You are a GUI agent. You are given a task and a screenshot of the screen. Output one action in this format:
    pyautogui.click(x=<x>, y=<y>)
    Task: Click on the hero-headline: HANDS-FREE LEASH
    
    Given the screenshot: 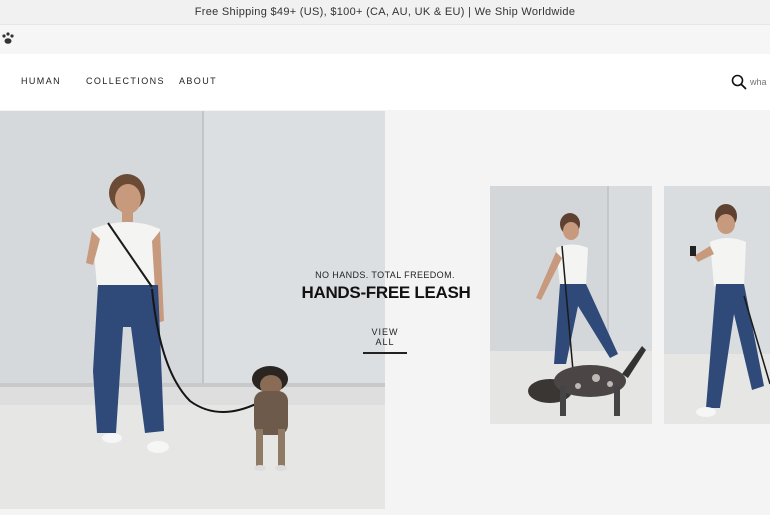 What is the action you would take?
    pyautogui.click(x=386, y=292)
    